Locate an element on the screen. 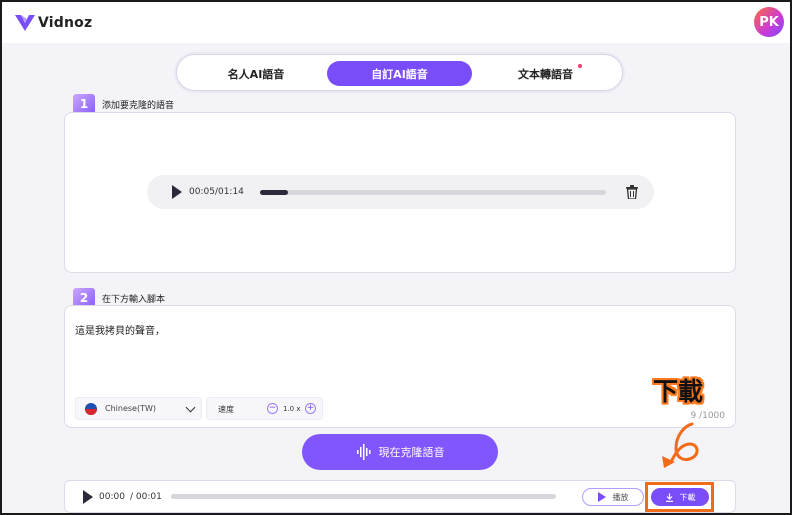 Image resolution: width=792 pixels, height=515 pixels. sample-time: 00:05/01:14 is located at coordinates (216, 192).